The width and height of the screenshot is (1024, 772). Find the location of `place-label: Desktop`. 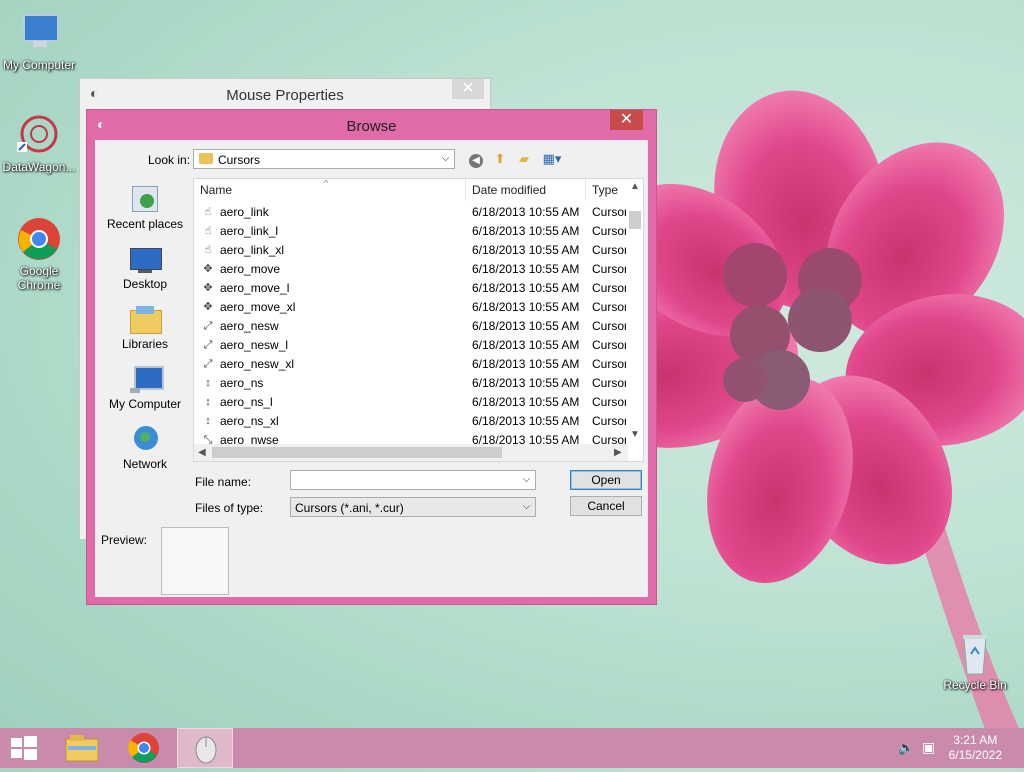

place-label: Desktop is located at coordinates (145, 284).